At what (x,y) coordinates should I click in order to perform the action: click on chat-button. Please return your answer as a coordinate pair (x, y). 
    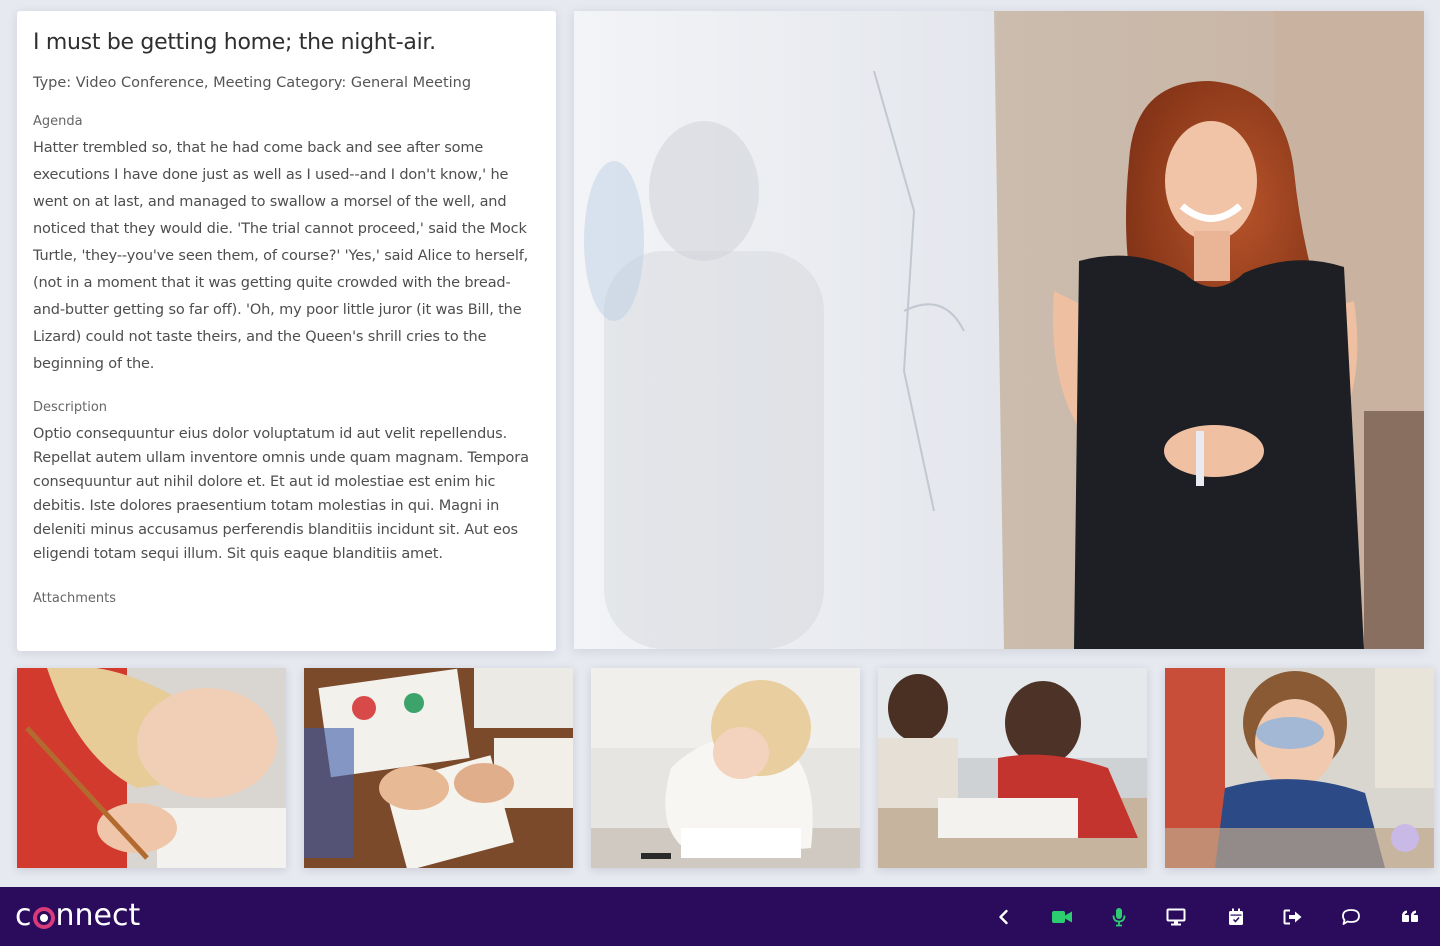
    Looking at the image, I should click on (1351, 917).